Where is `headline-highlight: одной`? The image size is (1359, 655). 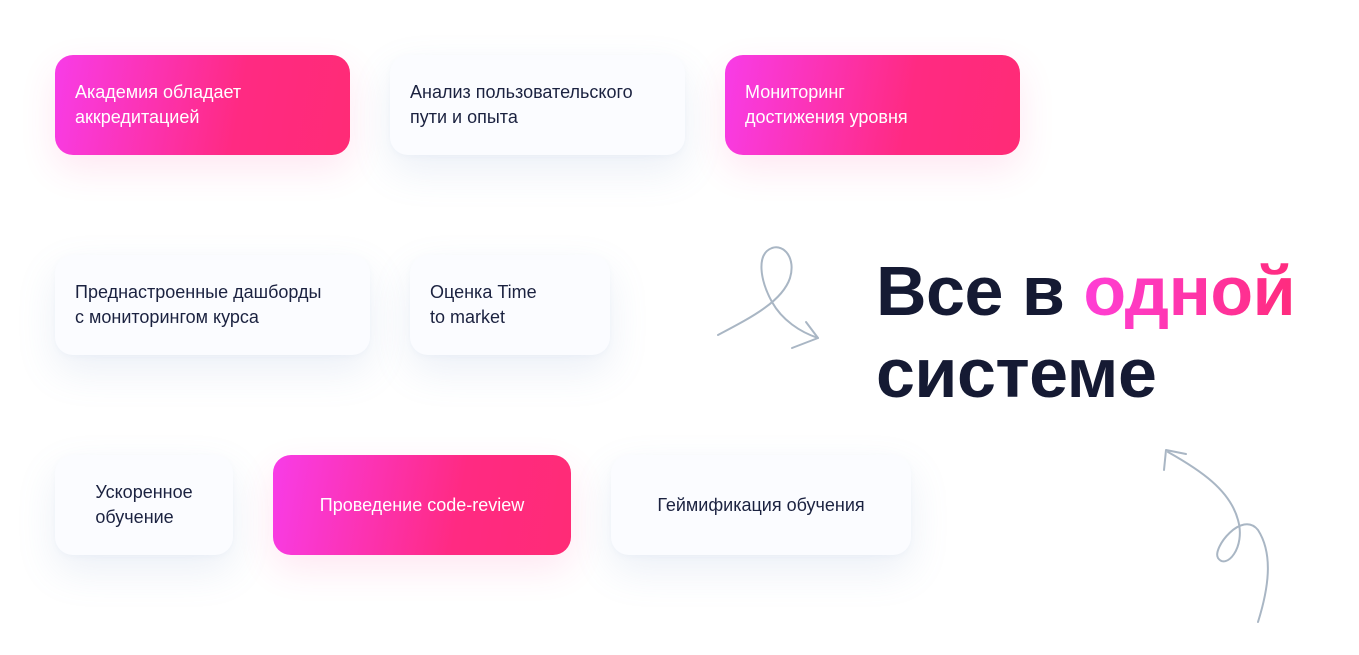
headline-highlight: одной is located at coordinates (1189, 291).